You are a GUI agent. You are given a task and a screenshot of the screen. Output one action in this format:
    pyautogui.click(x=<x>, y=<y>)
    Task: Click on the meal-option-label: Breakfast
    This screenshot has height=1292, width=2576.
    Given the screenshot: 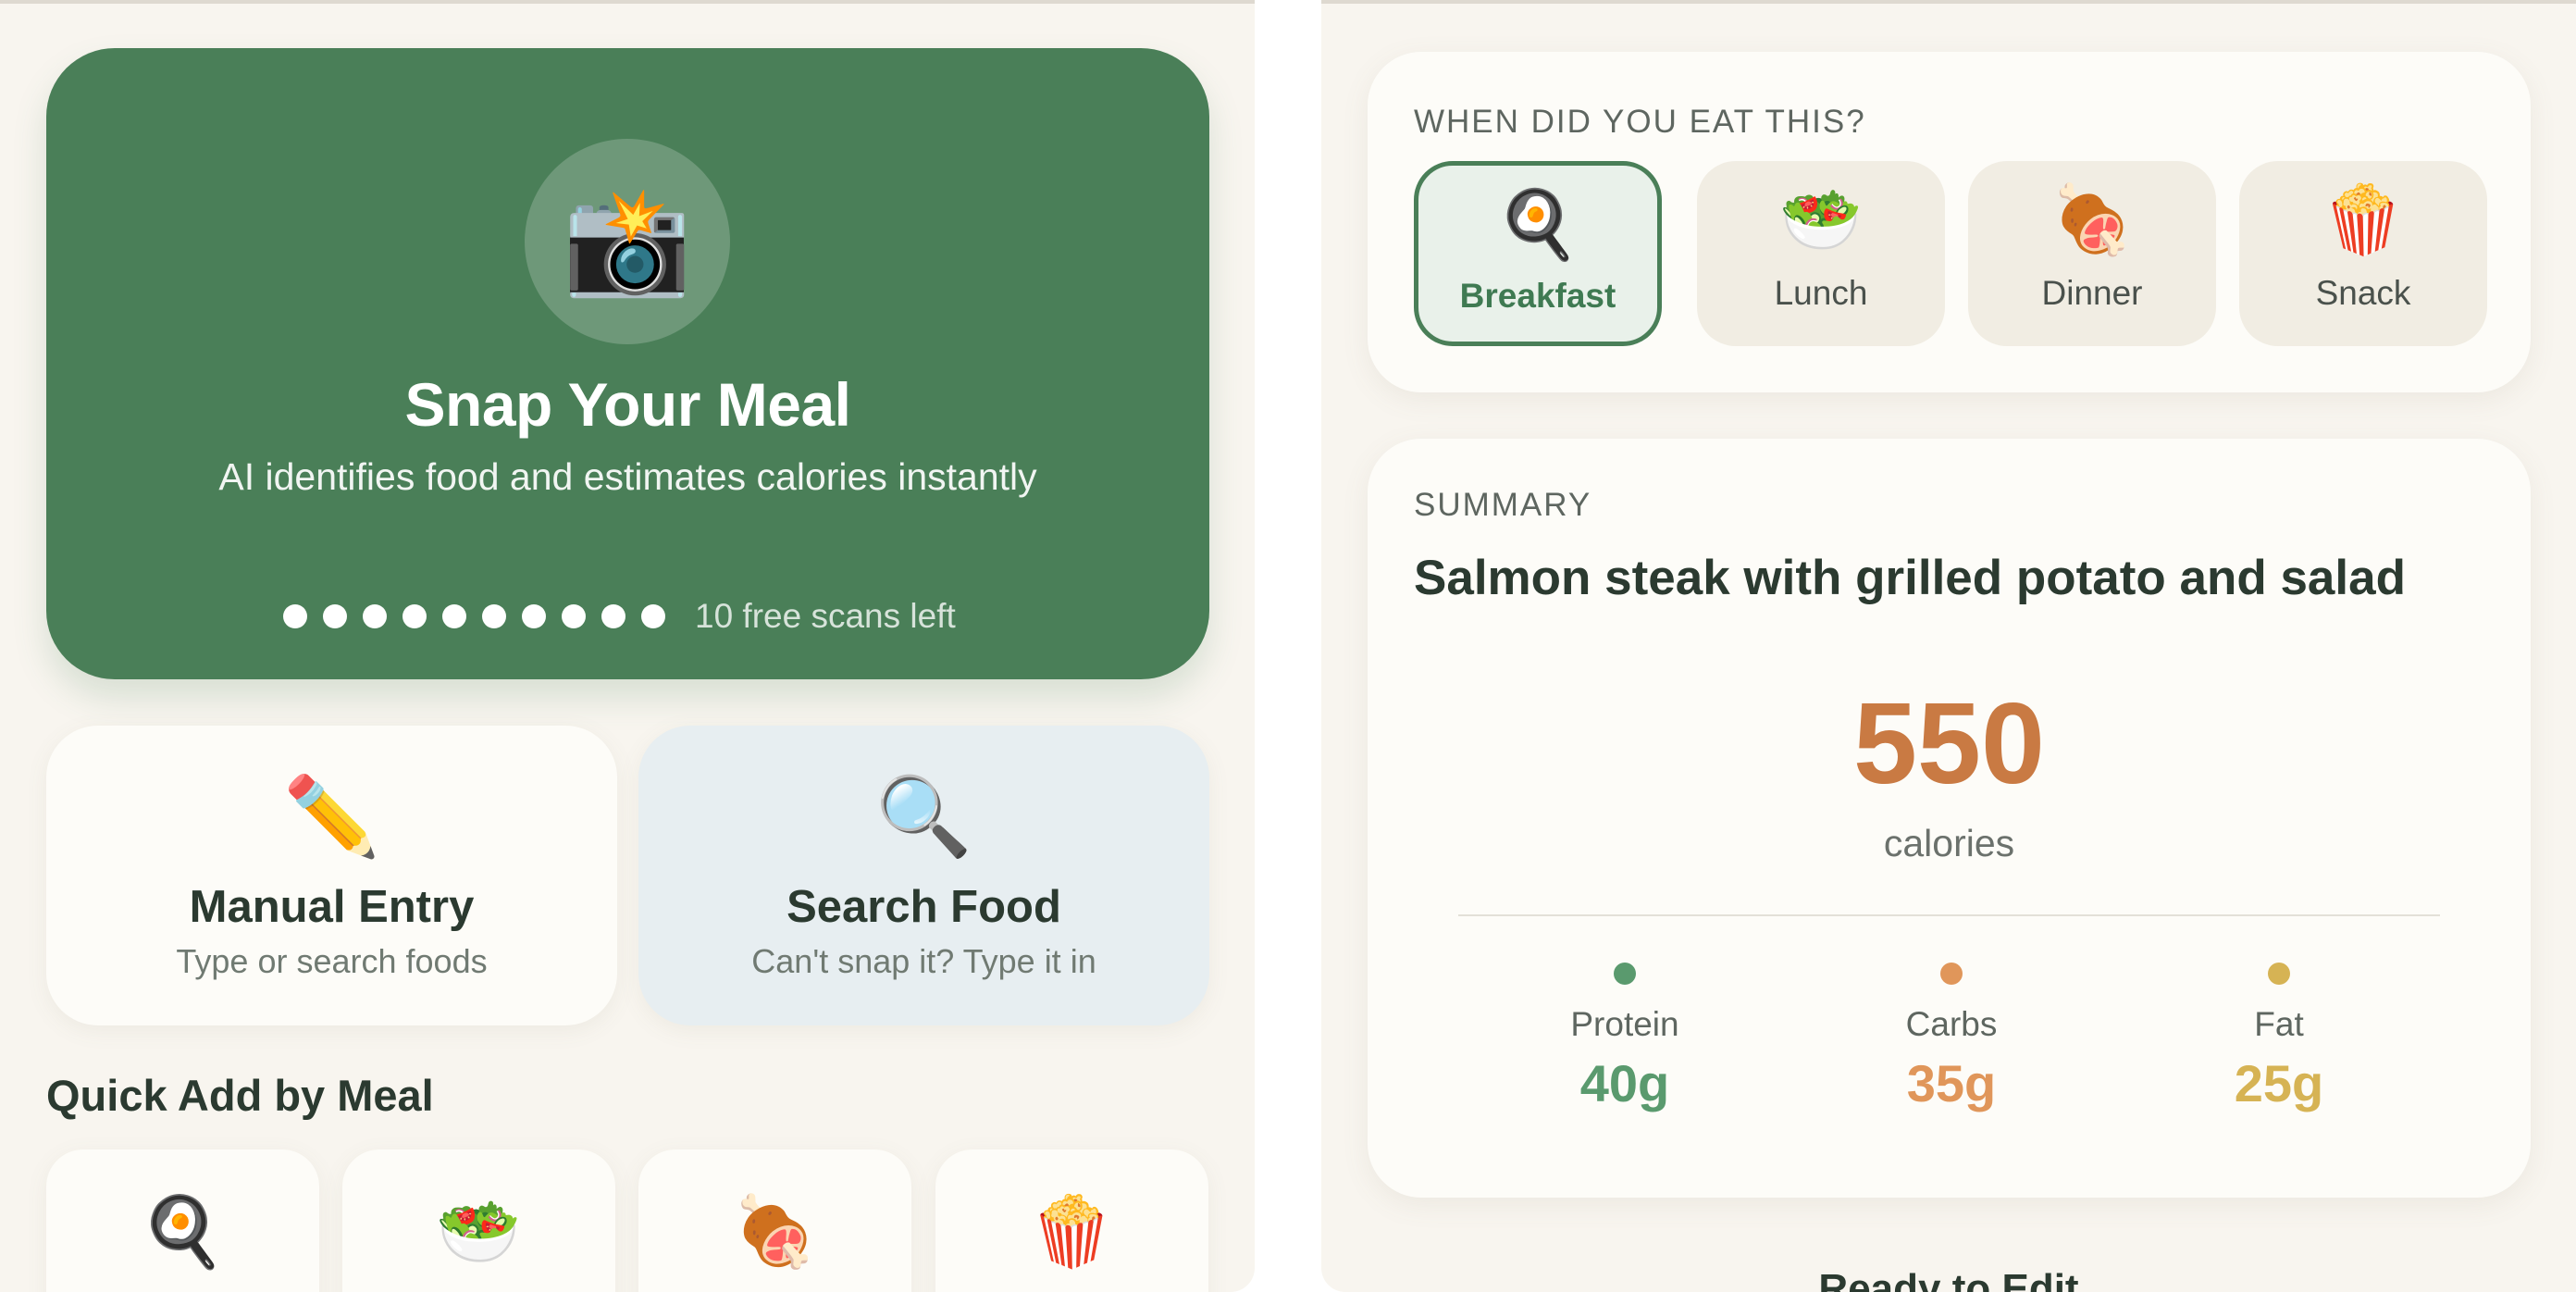 What is the action you would take?
    pyautogui.click(x=1538, y=296)
    